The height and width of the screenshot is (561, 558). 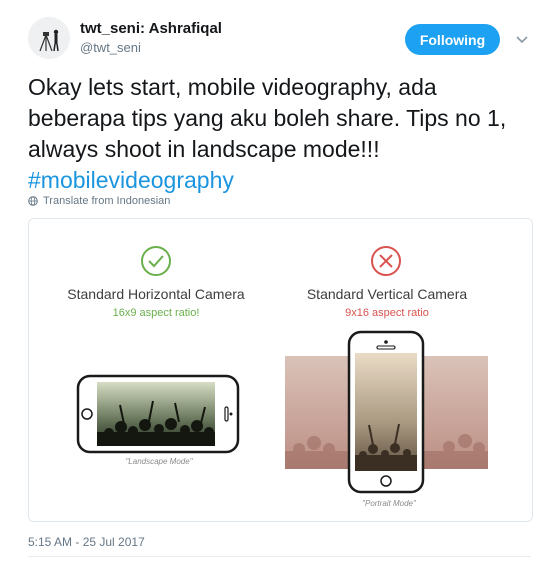 What do you see at coordinates (156, 313) in the screenshot?
I see `horizontal-aspect-ratio: 16x9 aspect ratio!` at bounding box center [156, 313].